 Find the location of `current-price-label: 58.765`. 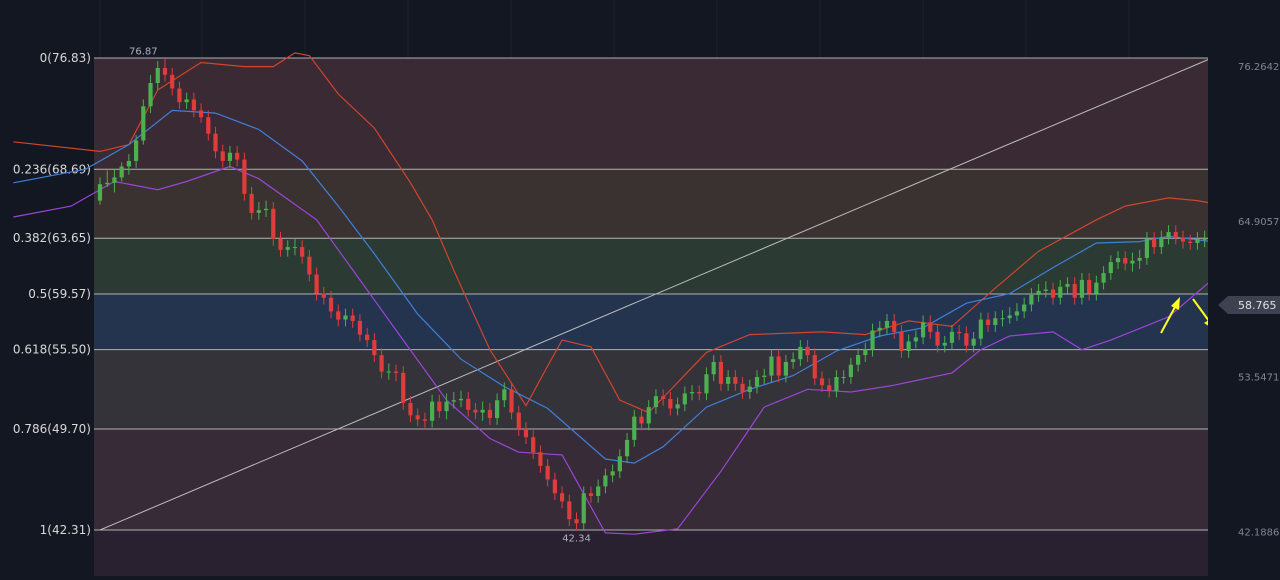

current-price-label: 58.765 is located at coordinates (1257, 305).